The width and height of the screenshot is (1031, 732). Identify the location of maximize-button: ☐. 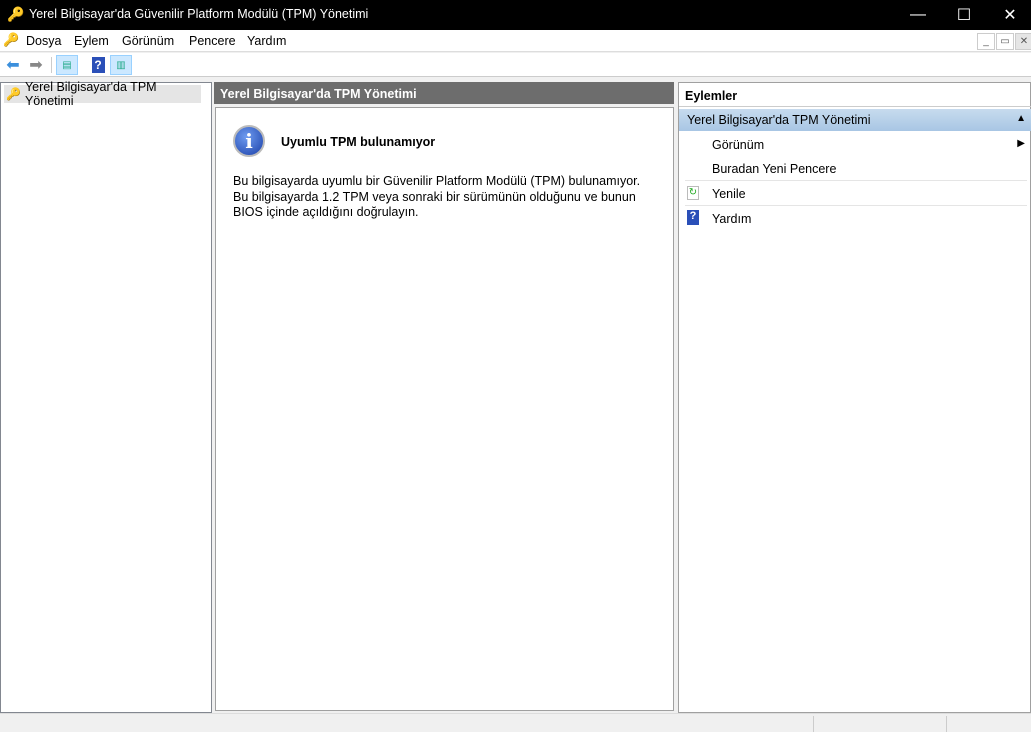
(964, 15).